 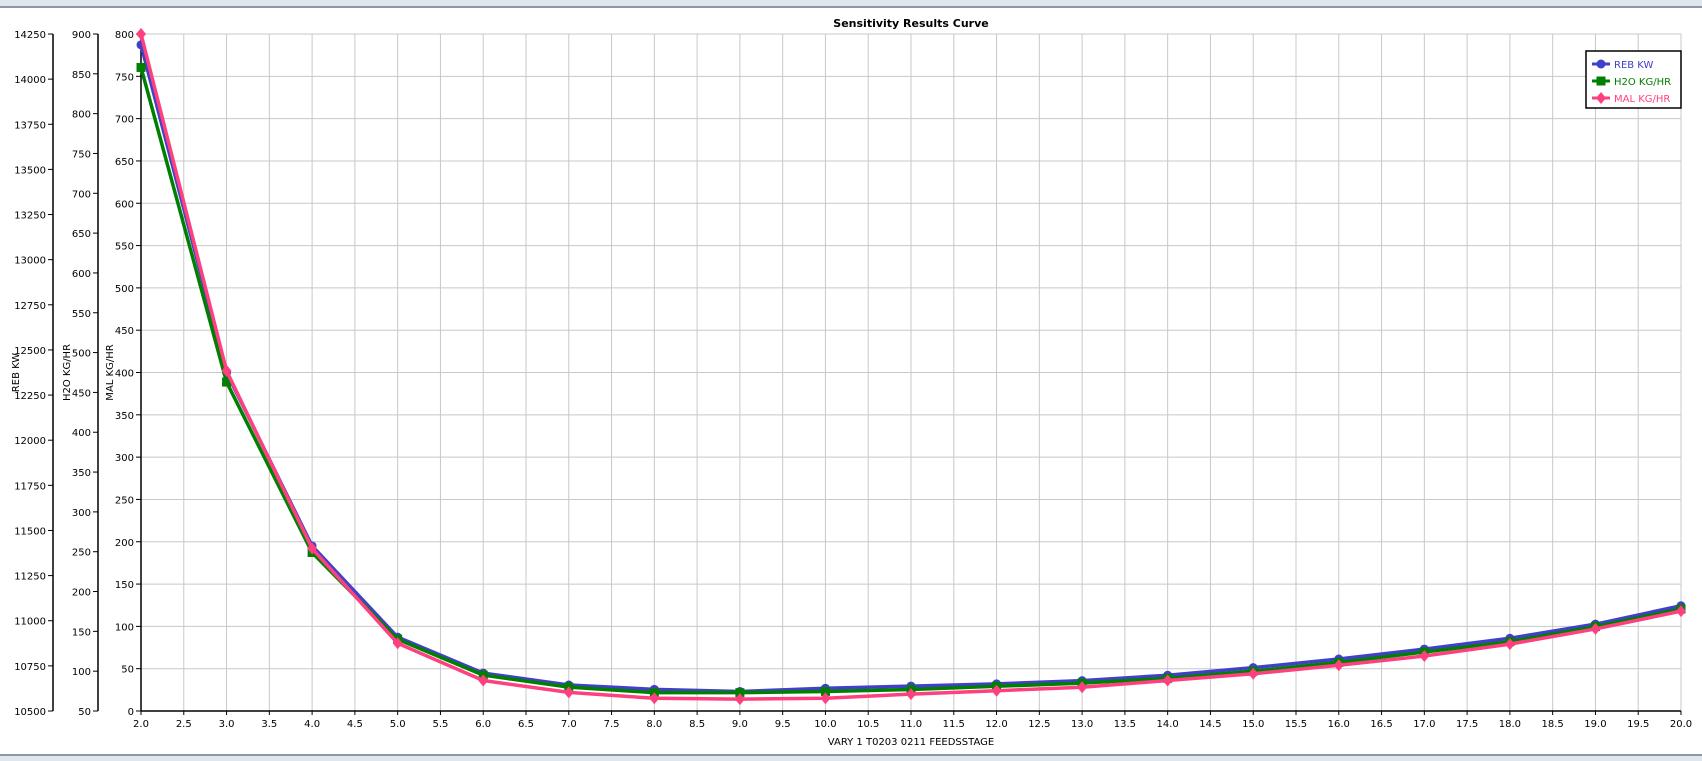 What do you see at coordinates (30, 486) in the screenshot?
I see `y-tick-label: 11750` at bounding box center [30, 486].